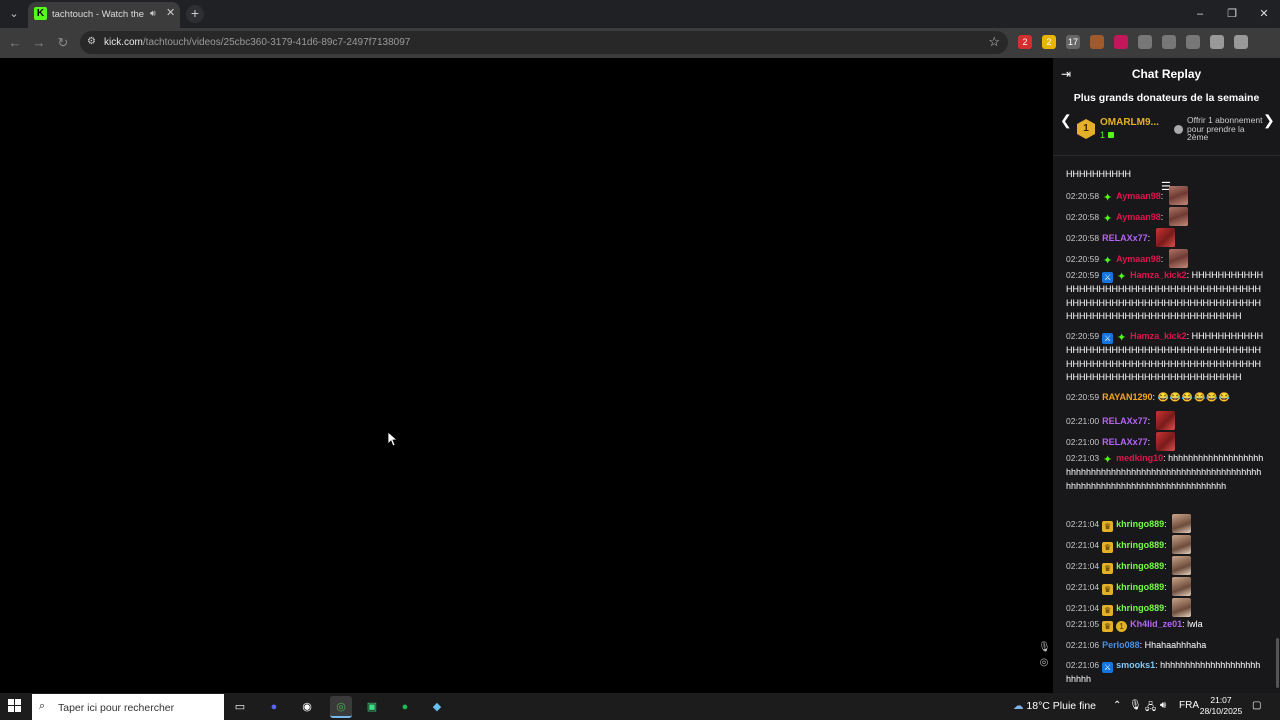 The width and height of the screenshot is (1280, 720). What do you see at coordinates (1111, 135) in the screenshot?
I see `gift-sub-icon` at bounding box center [1111, 135].